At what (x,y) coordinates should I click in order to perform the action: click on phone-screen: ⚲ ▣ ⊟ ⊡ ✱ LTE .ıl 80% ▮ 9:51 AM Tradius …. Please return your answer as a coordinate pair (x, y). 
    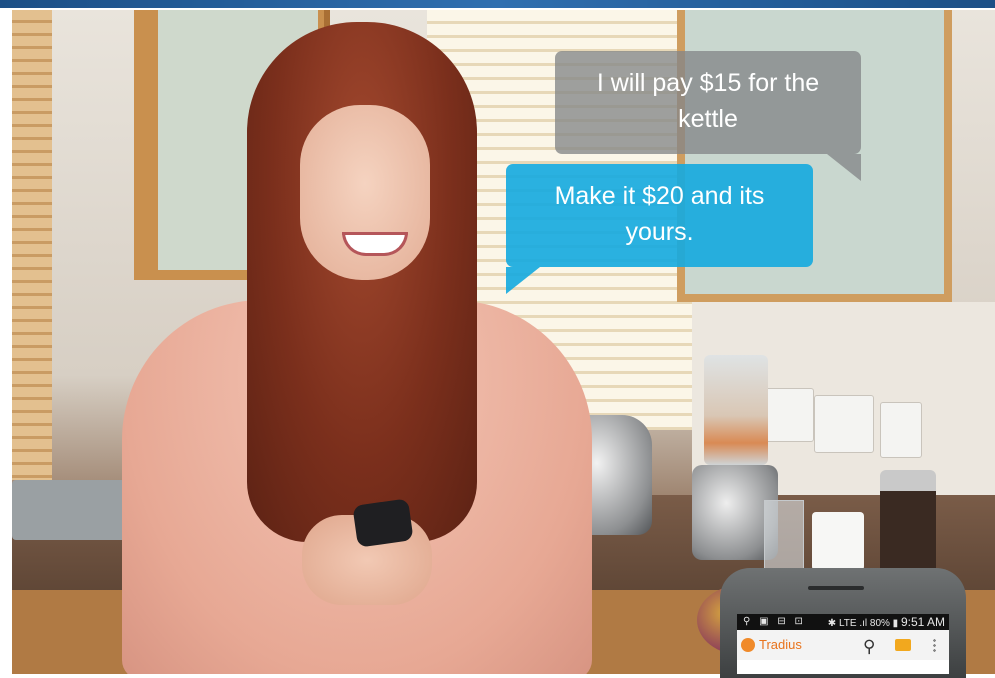
    Looking at the image, I should click on (843, 644).